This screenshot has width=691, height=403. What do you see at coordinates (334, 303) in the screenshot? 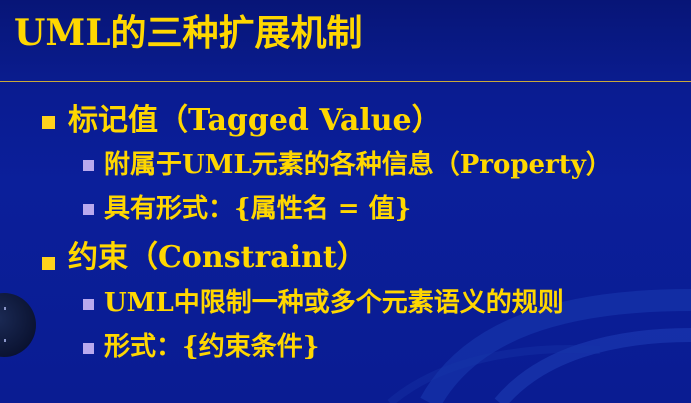
I see `bullet-text-level2: UML中限制一种或多个元素语义的规则` at bounding box center [334, 303].